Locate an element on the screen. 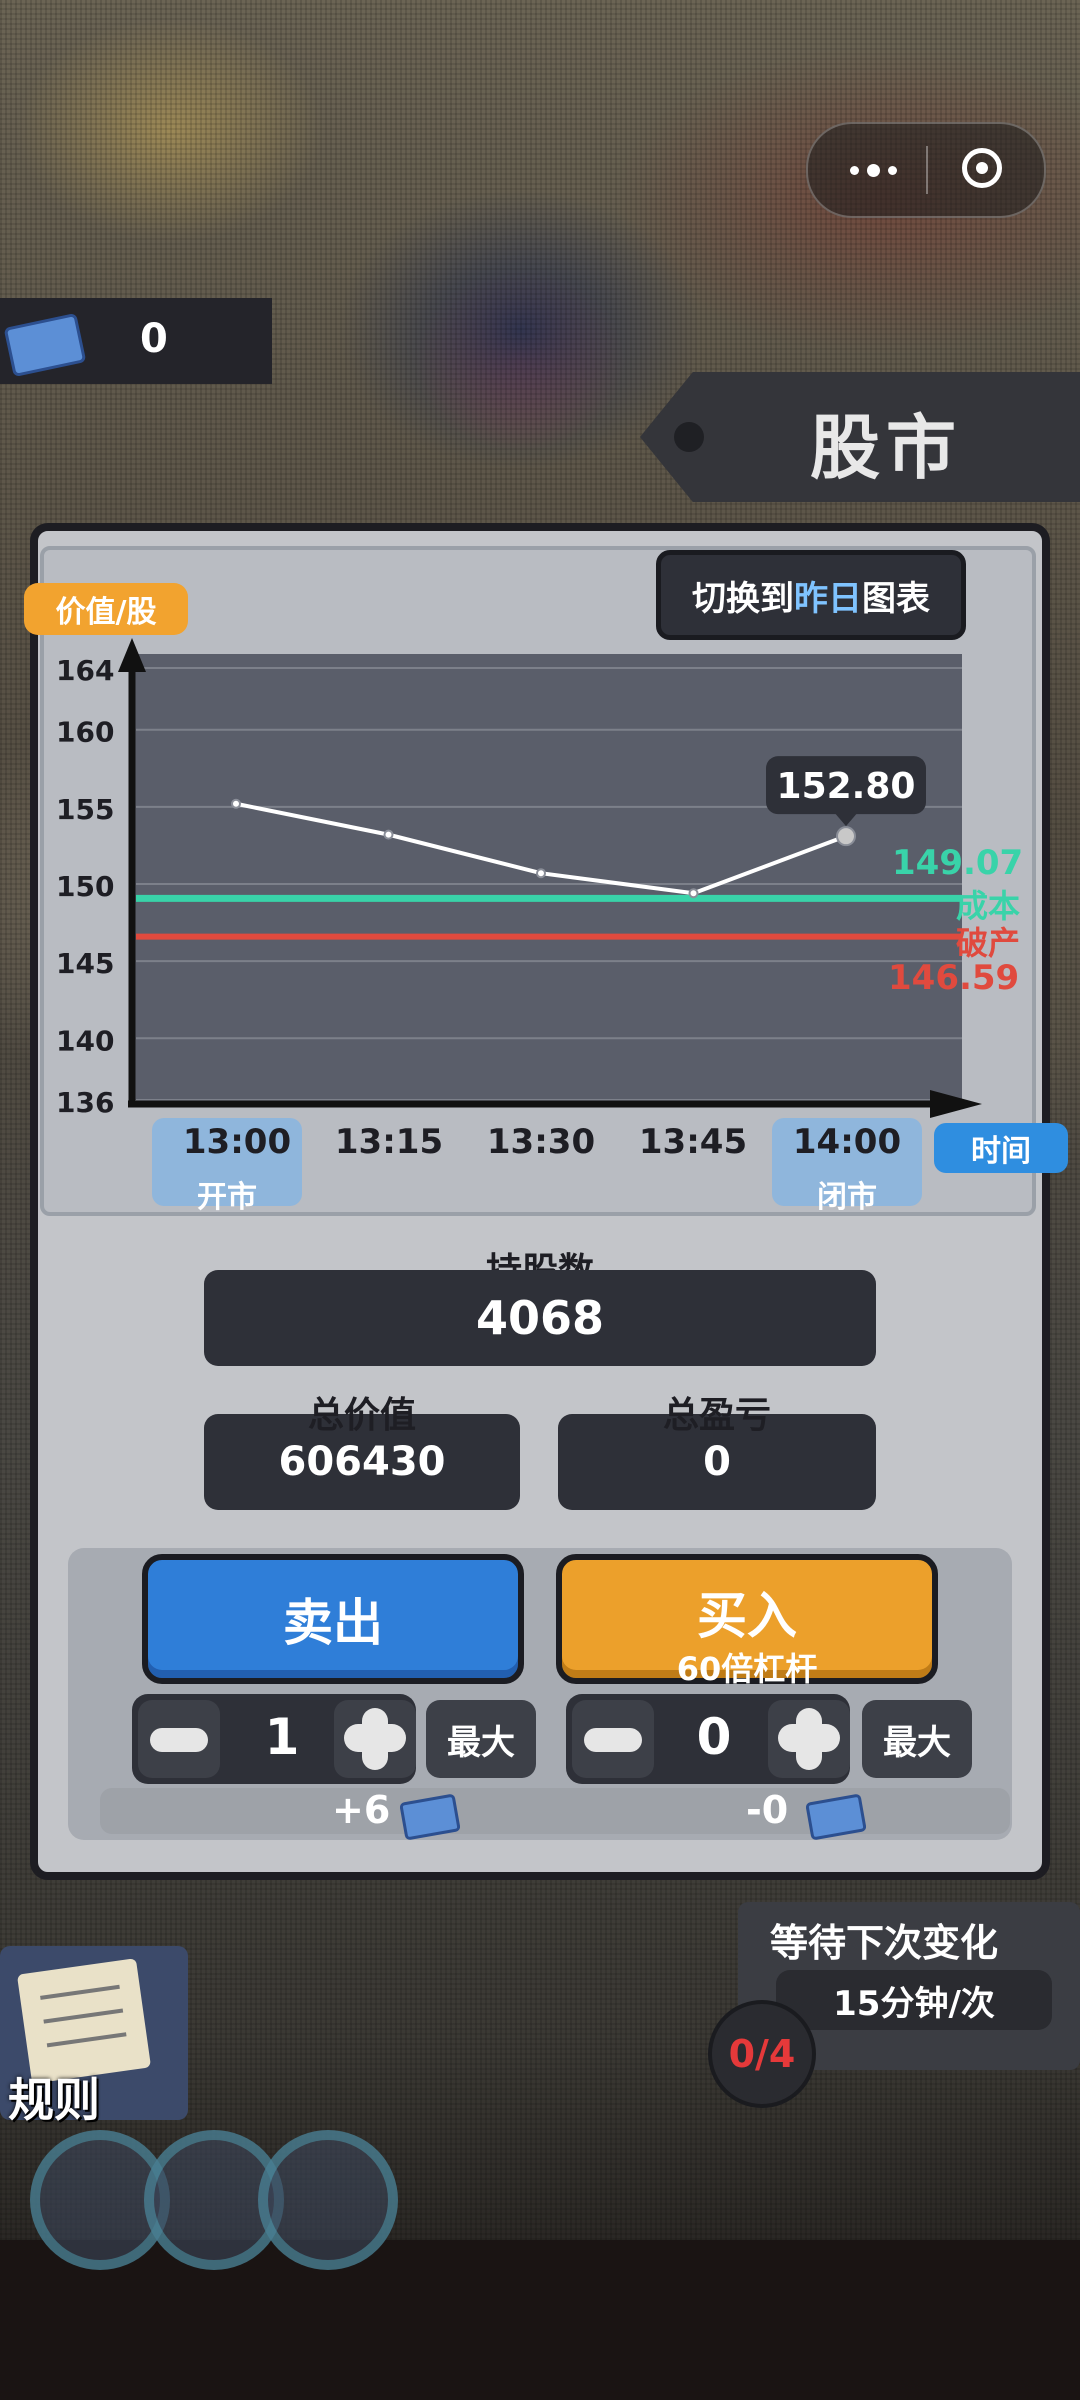 This screenshot has height=2400, width=1080. buy-label: 买入 is located at coordinates (747, 1616).